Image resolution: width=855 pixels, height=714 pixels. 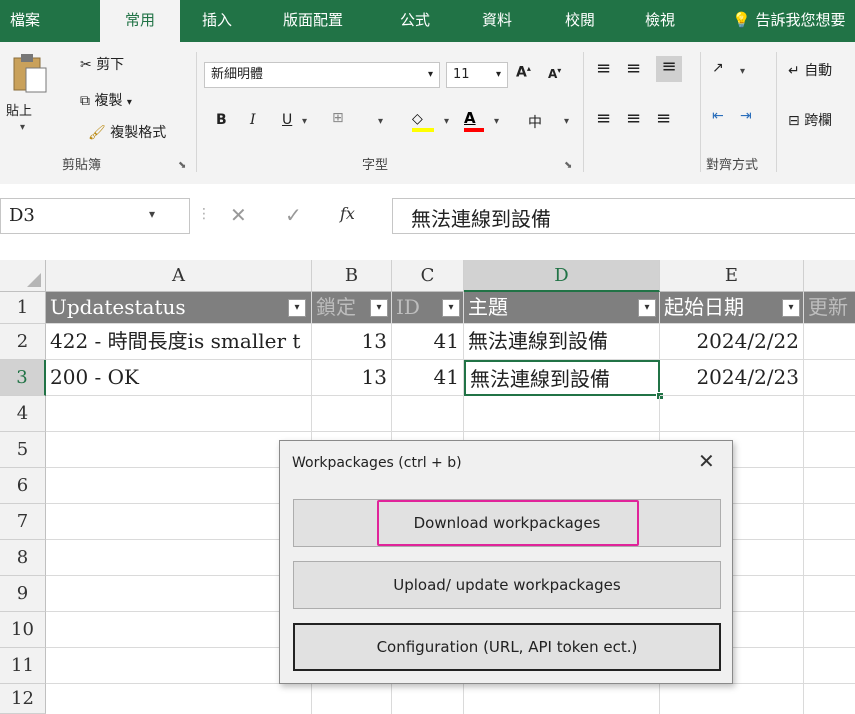 What do you see at coordinates (732, 378) in the screenshot?
I see `table-cell: 2024/2/23` at bounding box center [732, 378].